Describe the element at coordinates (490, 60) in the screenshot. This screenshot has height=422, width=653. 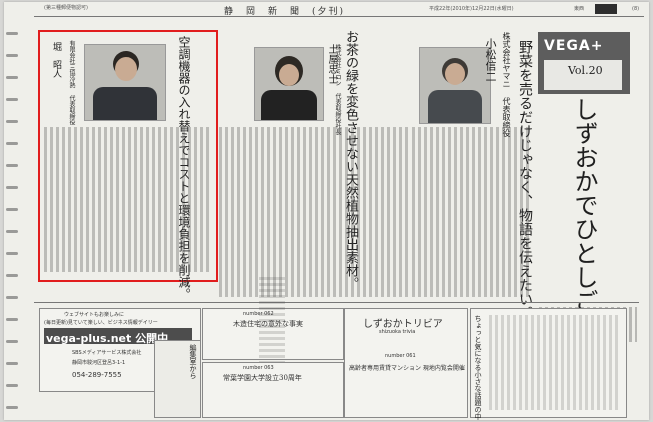
I see `article1-name: 小松信二` at that location.